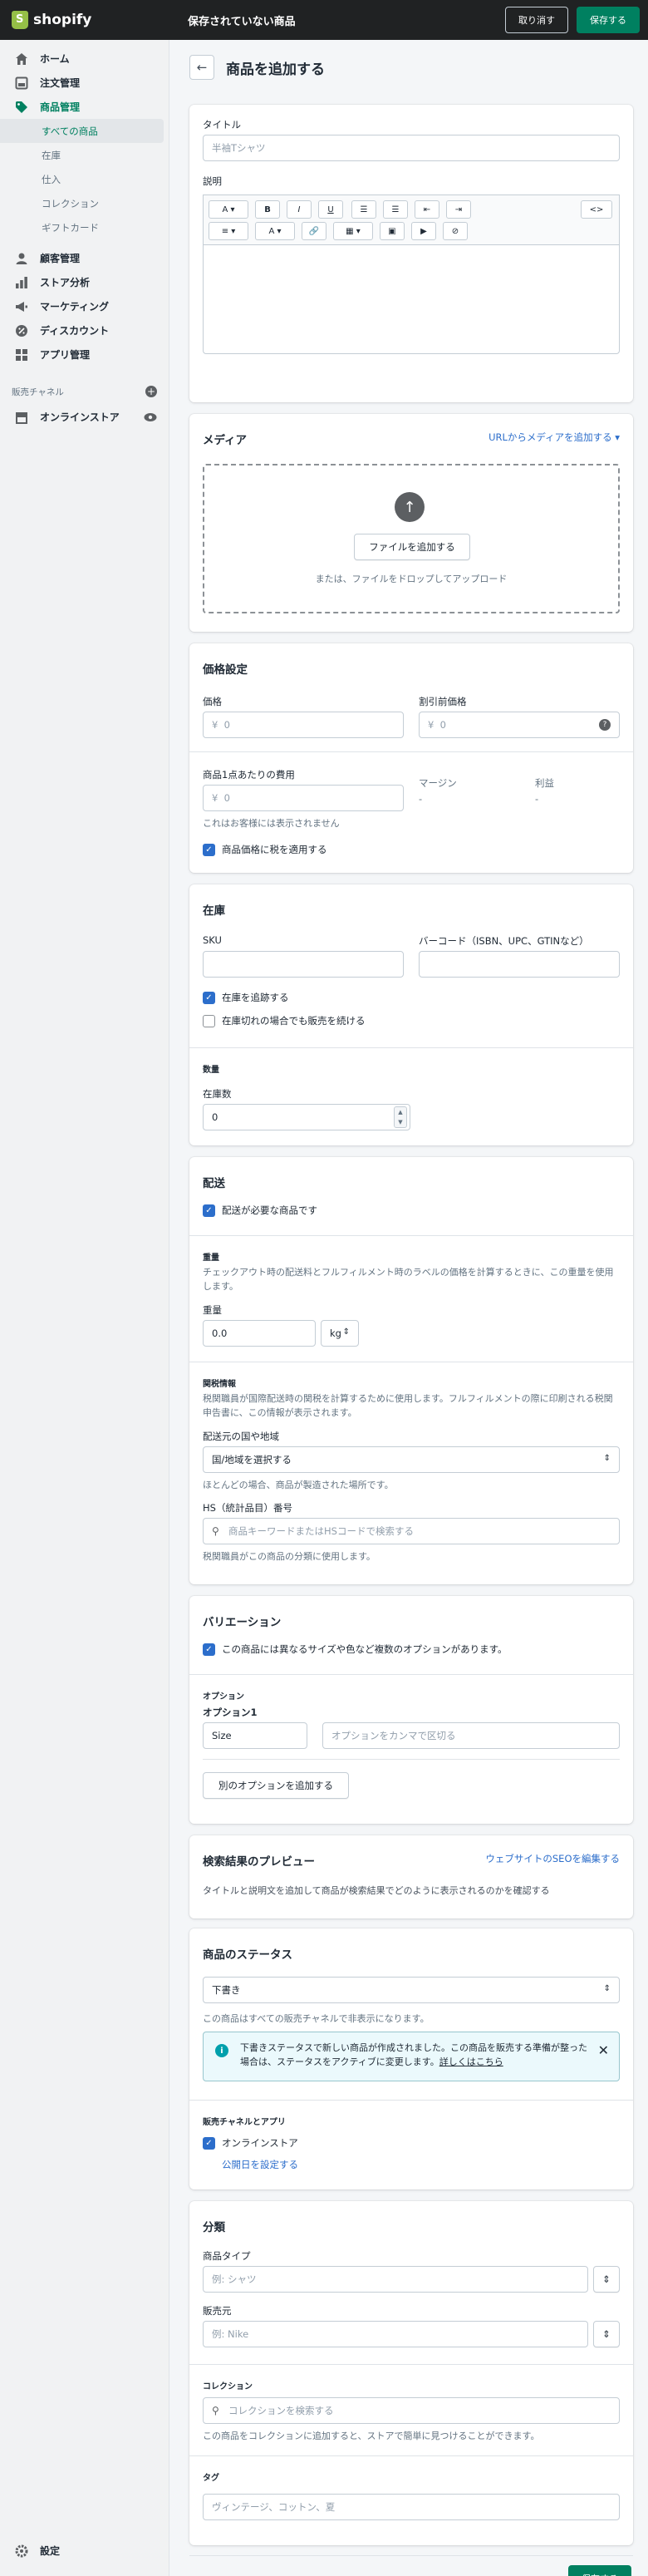  I want to click on sku-input, so click(303, 964).